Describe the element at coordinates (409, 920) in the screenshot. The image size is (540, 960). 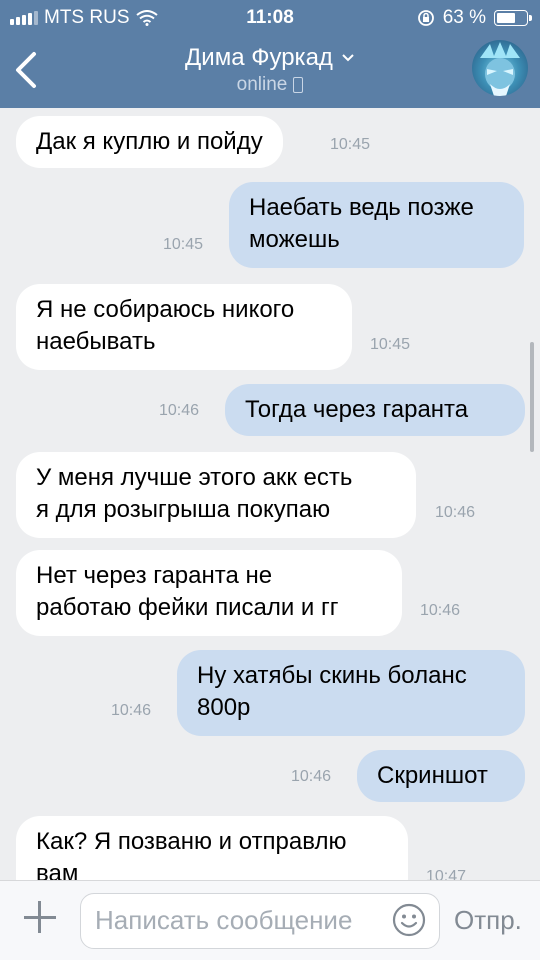
I see `smile-icon` at that location.